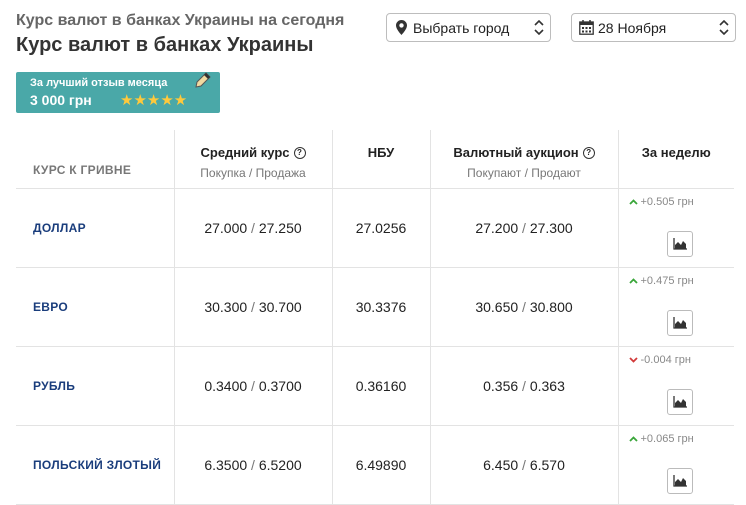 This screenshot has width=746, height=505. I want to click on header-nbu: НБУ, so click(381, 159).